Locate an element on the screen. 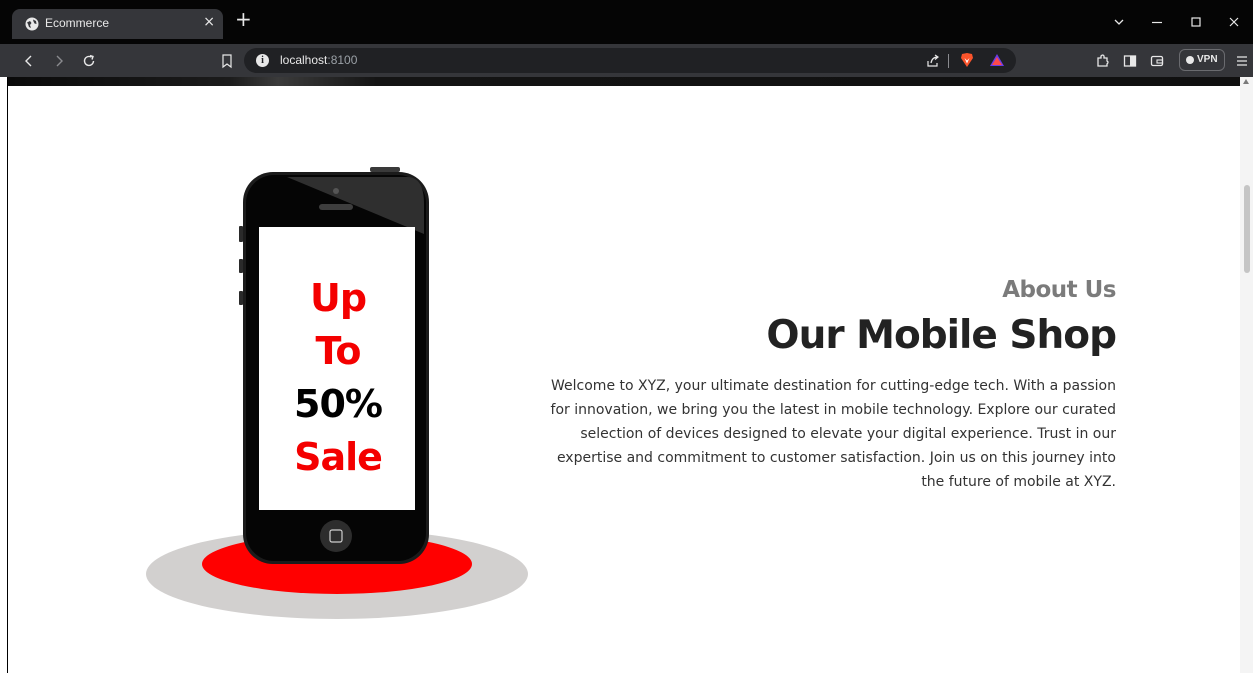 The width and height of the screenshot is (1253, 673). browser-tab-bar: Ecommerce × + is located at coordinates (626, 22).